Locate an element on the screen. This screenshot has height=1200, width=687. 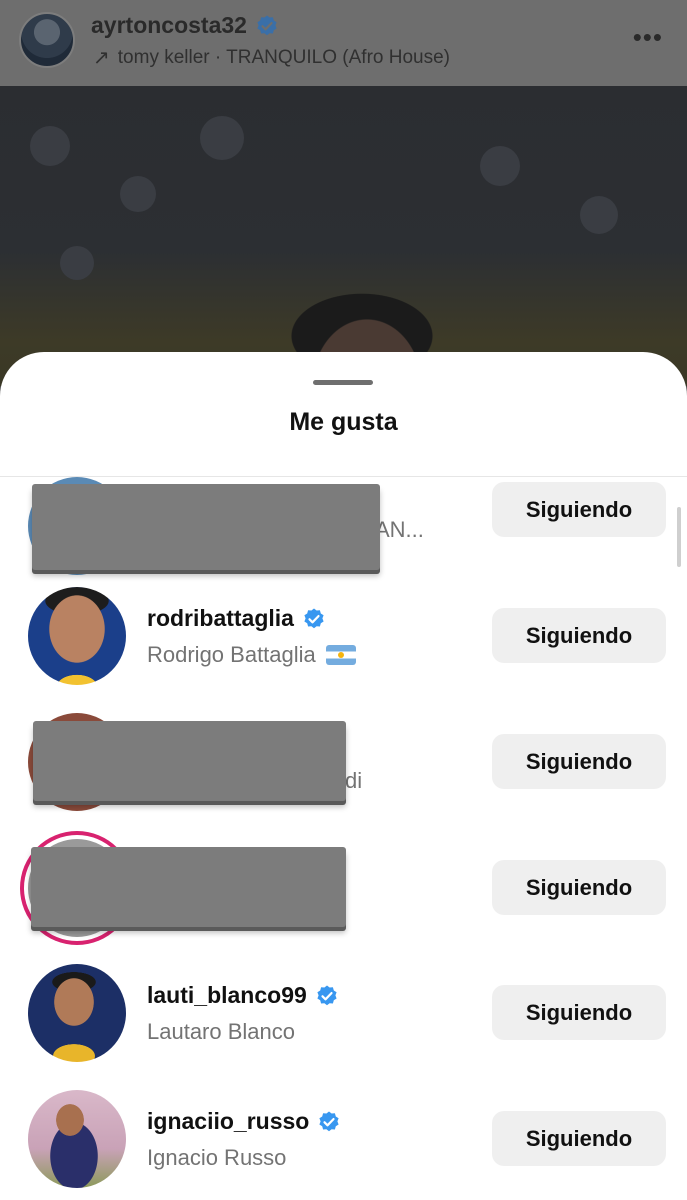
username: rodribattaglia is located at coordinates (236, 618).